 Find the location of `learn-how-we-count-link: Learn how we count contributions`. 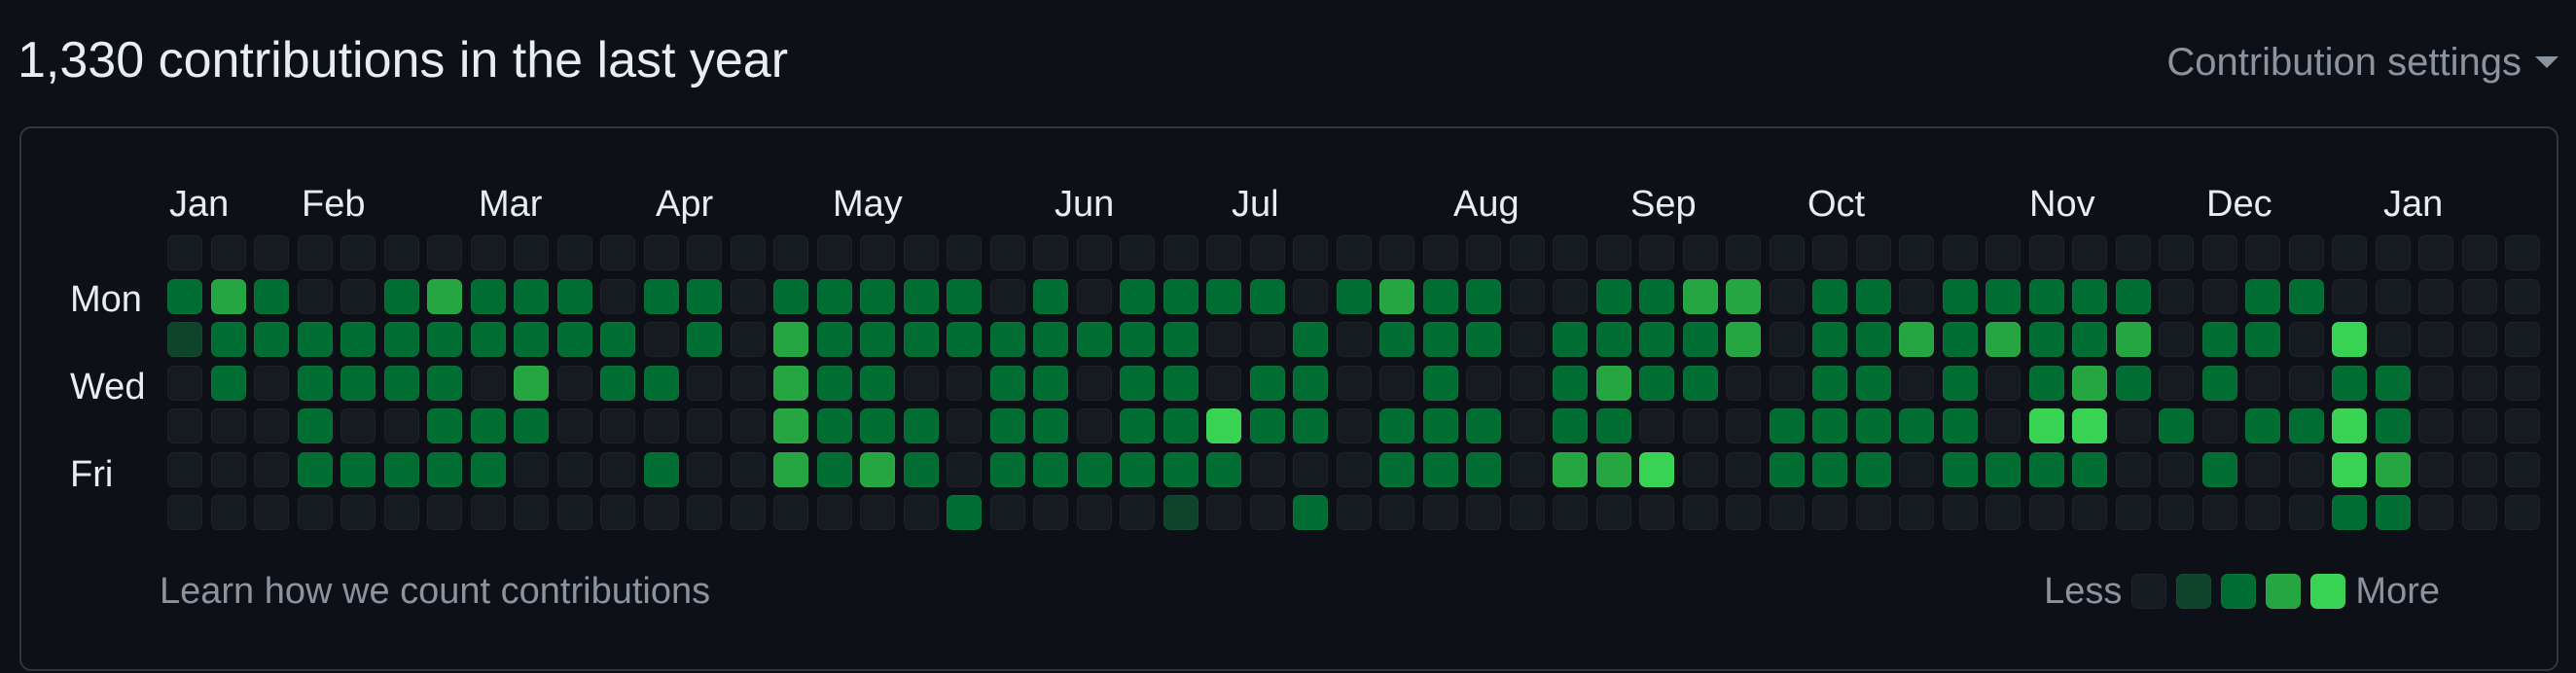

learn-how-we-count-link: Learn how we count contributions is located at coordinates (435, 591).